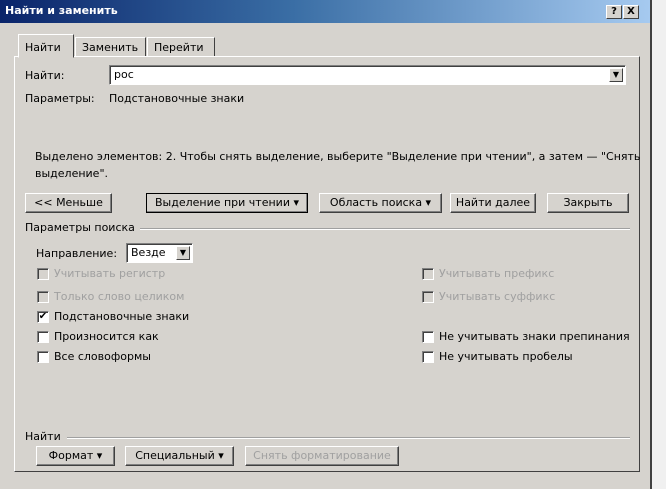  Describe the element at coordinates (148, 252) in the screenshot. I see `direction-value: Везде` at that location.